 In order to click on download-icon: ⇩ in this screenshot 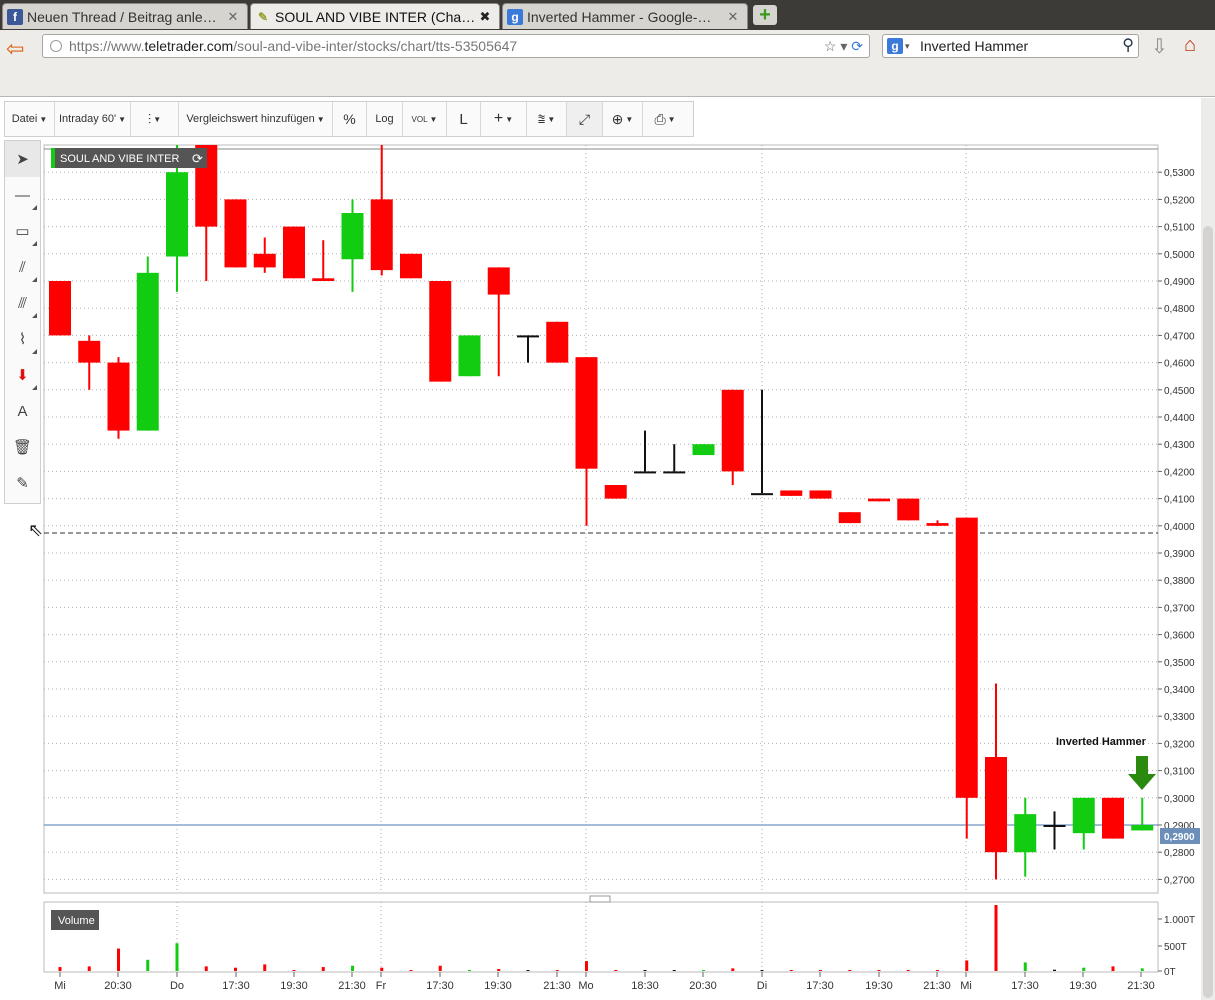, I will do `click(1159, 46)`.